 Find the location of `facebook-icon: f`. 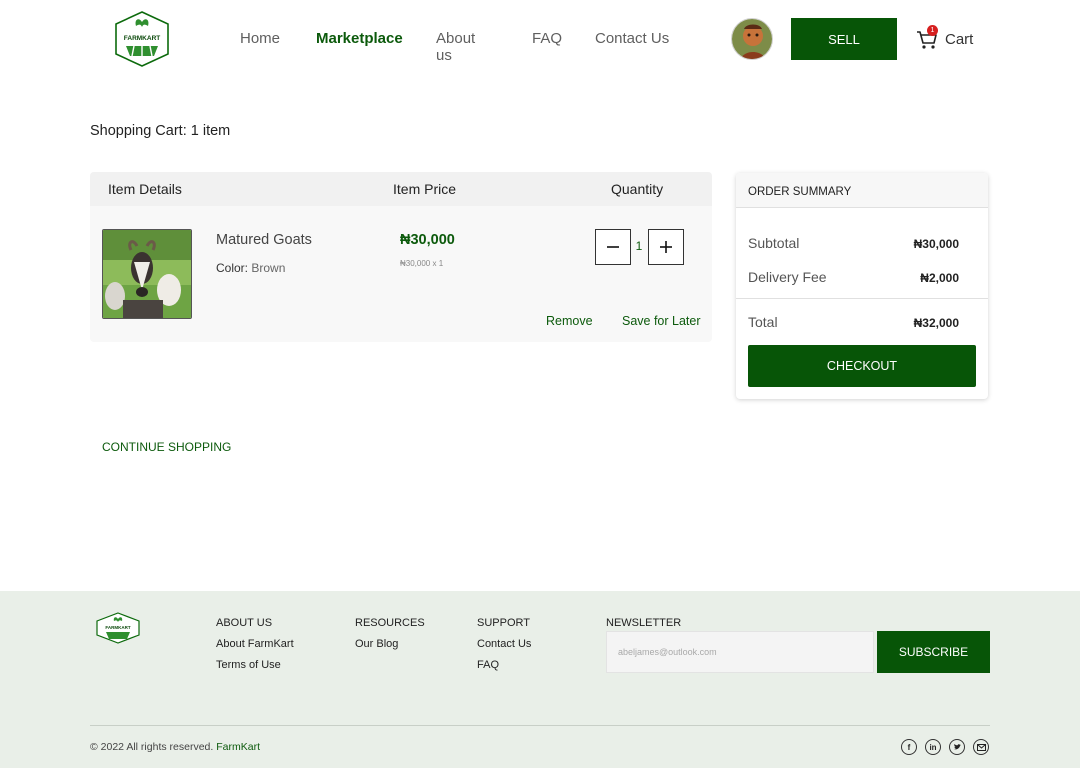

facebook-icon: f is located at coordinates (909, 747).